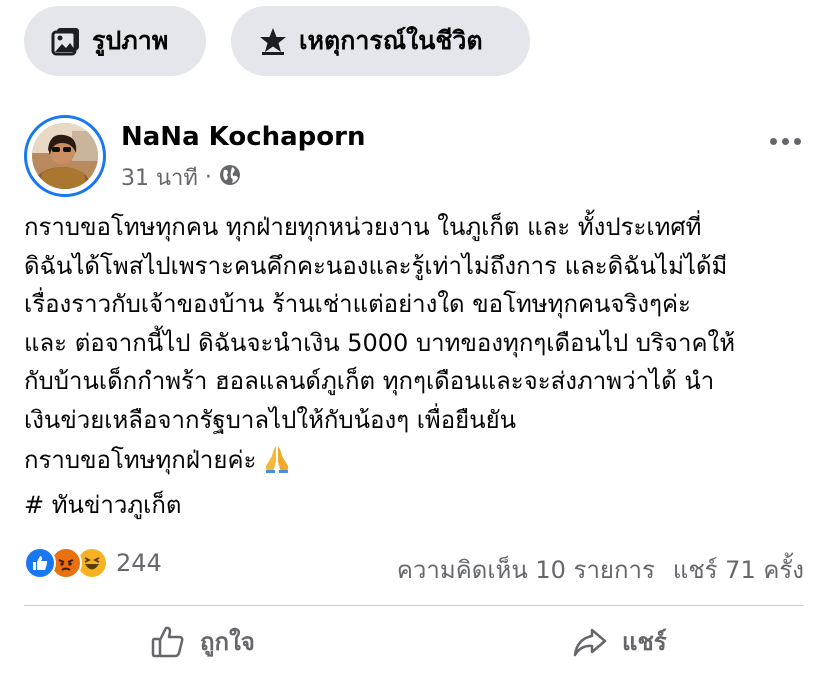 This screenshot has width=828, height=684. What do you see at coordinates (139, 563) in the screenshot?
I see `reaction-count: 244` at bounding box center [139, 563].